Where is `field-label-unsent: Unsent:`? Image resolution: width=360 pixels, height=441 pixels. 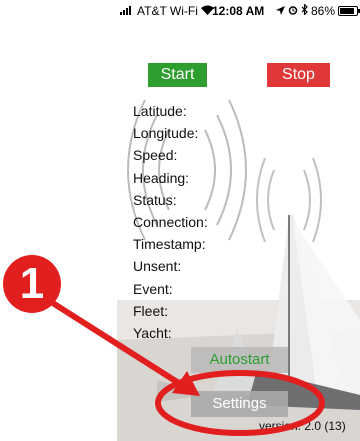
field-label-unsent: Unsent: is located at coordinates (157, 266).